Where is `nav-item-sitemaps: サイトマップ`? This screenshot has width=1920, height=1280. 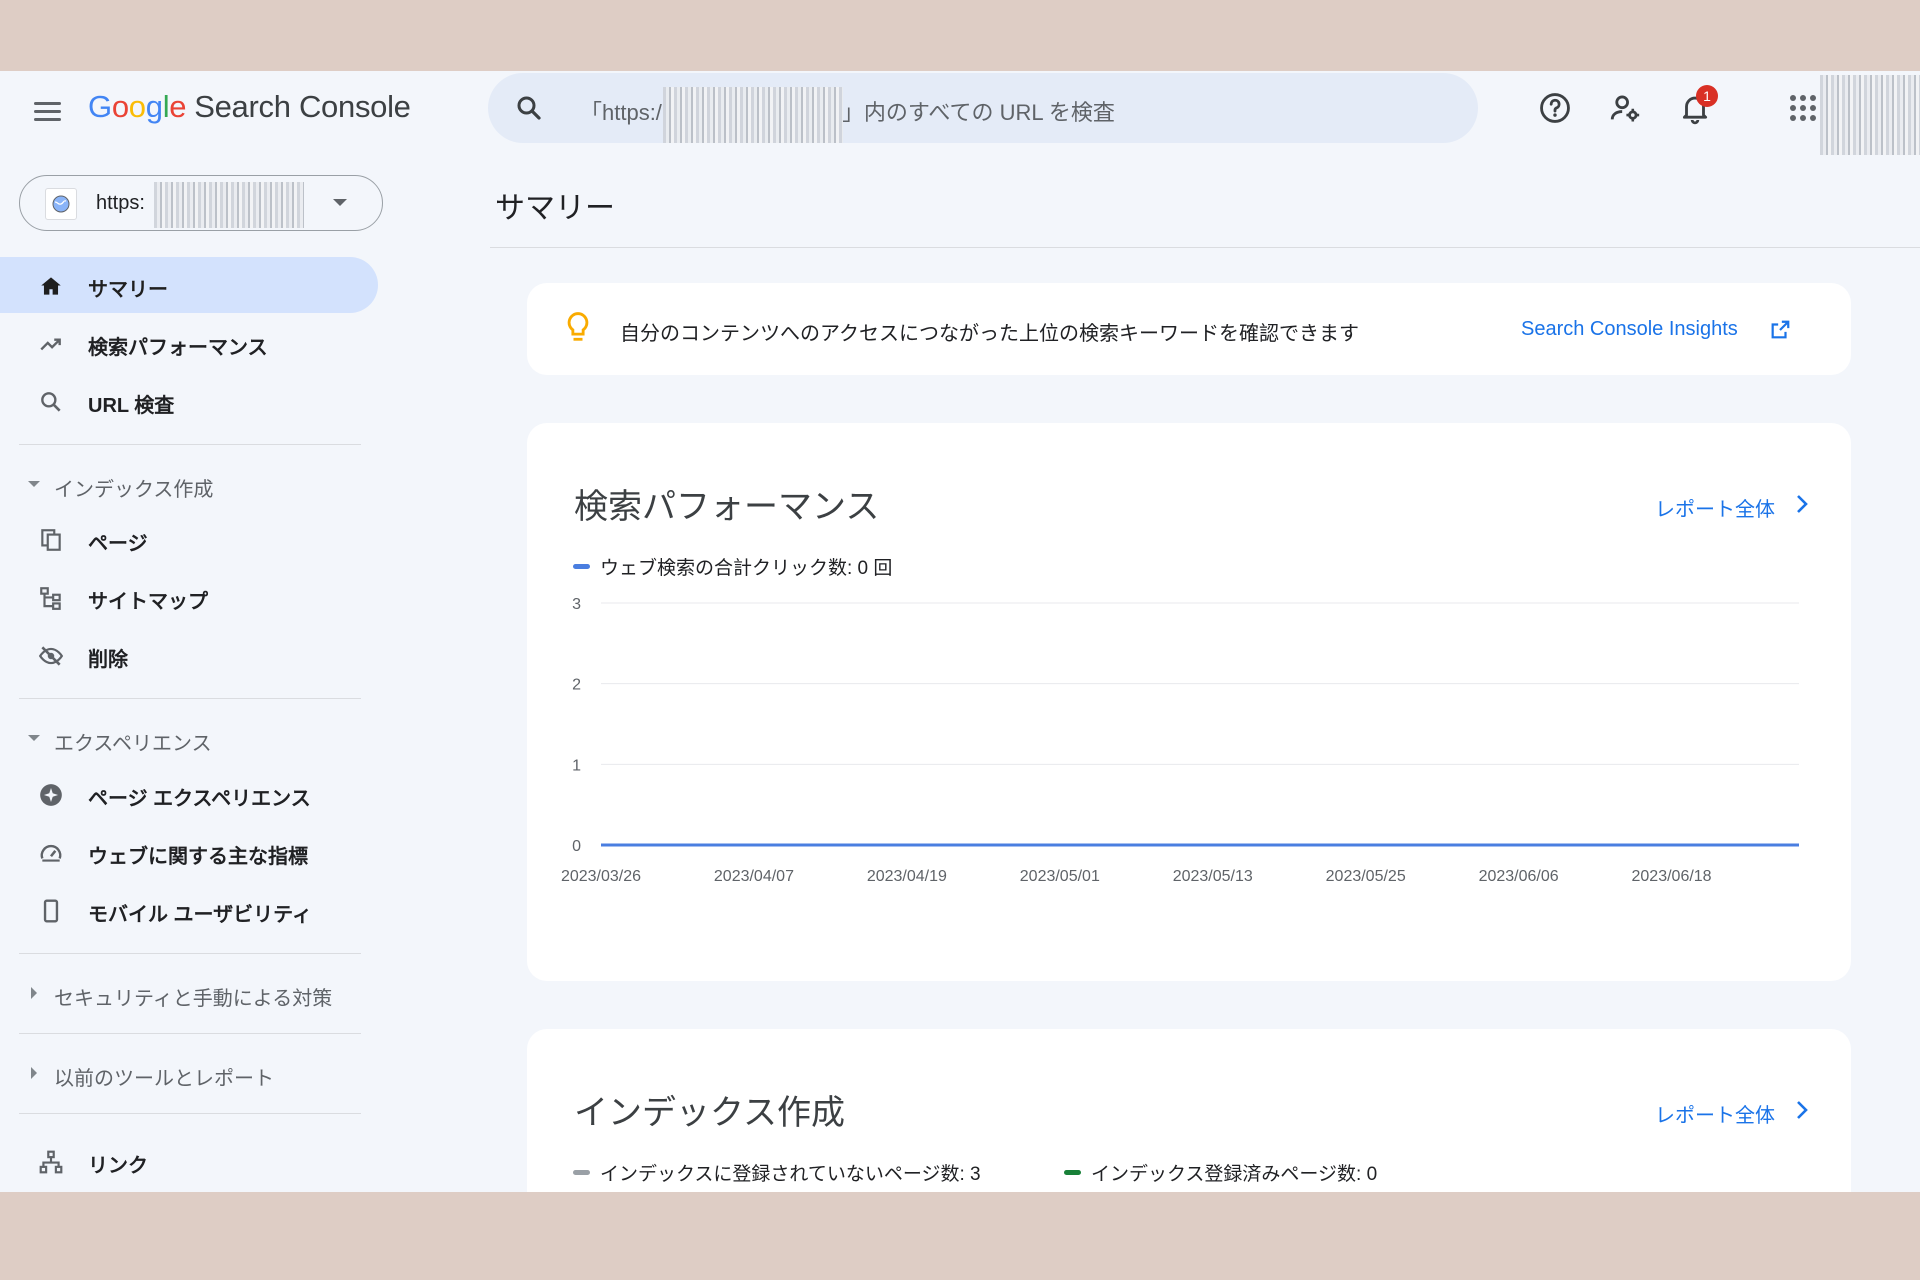
nav-item-sitemaps: サイトマップ is located at coordinates (189, 597).